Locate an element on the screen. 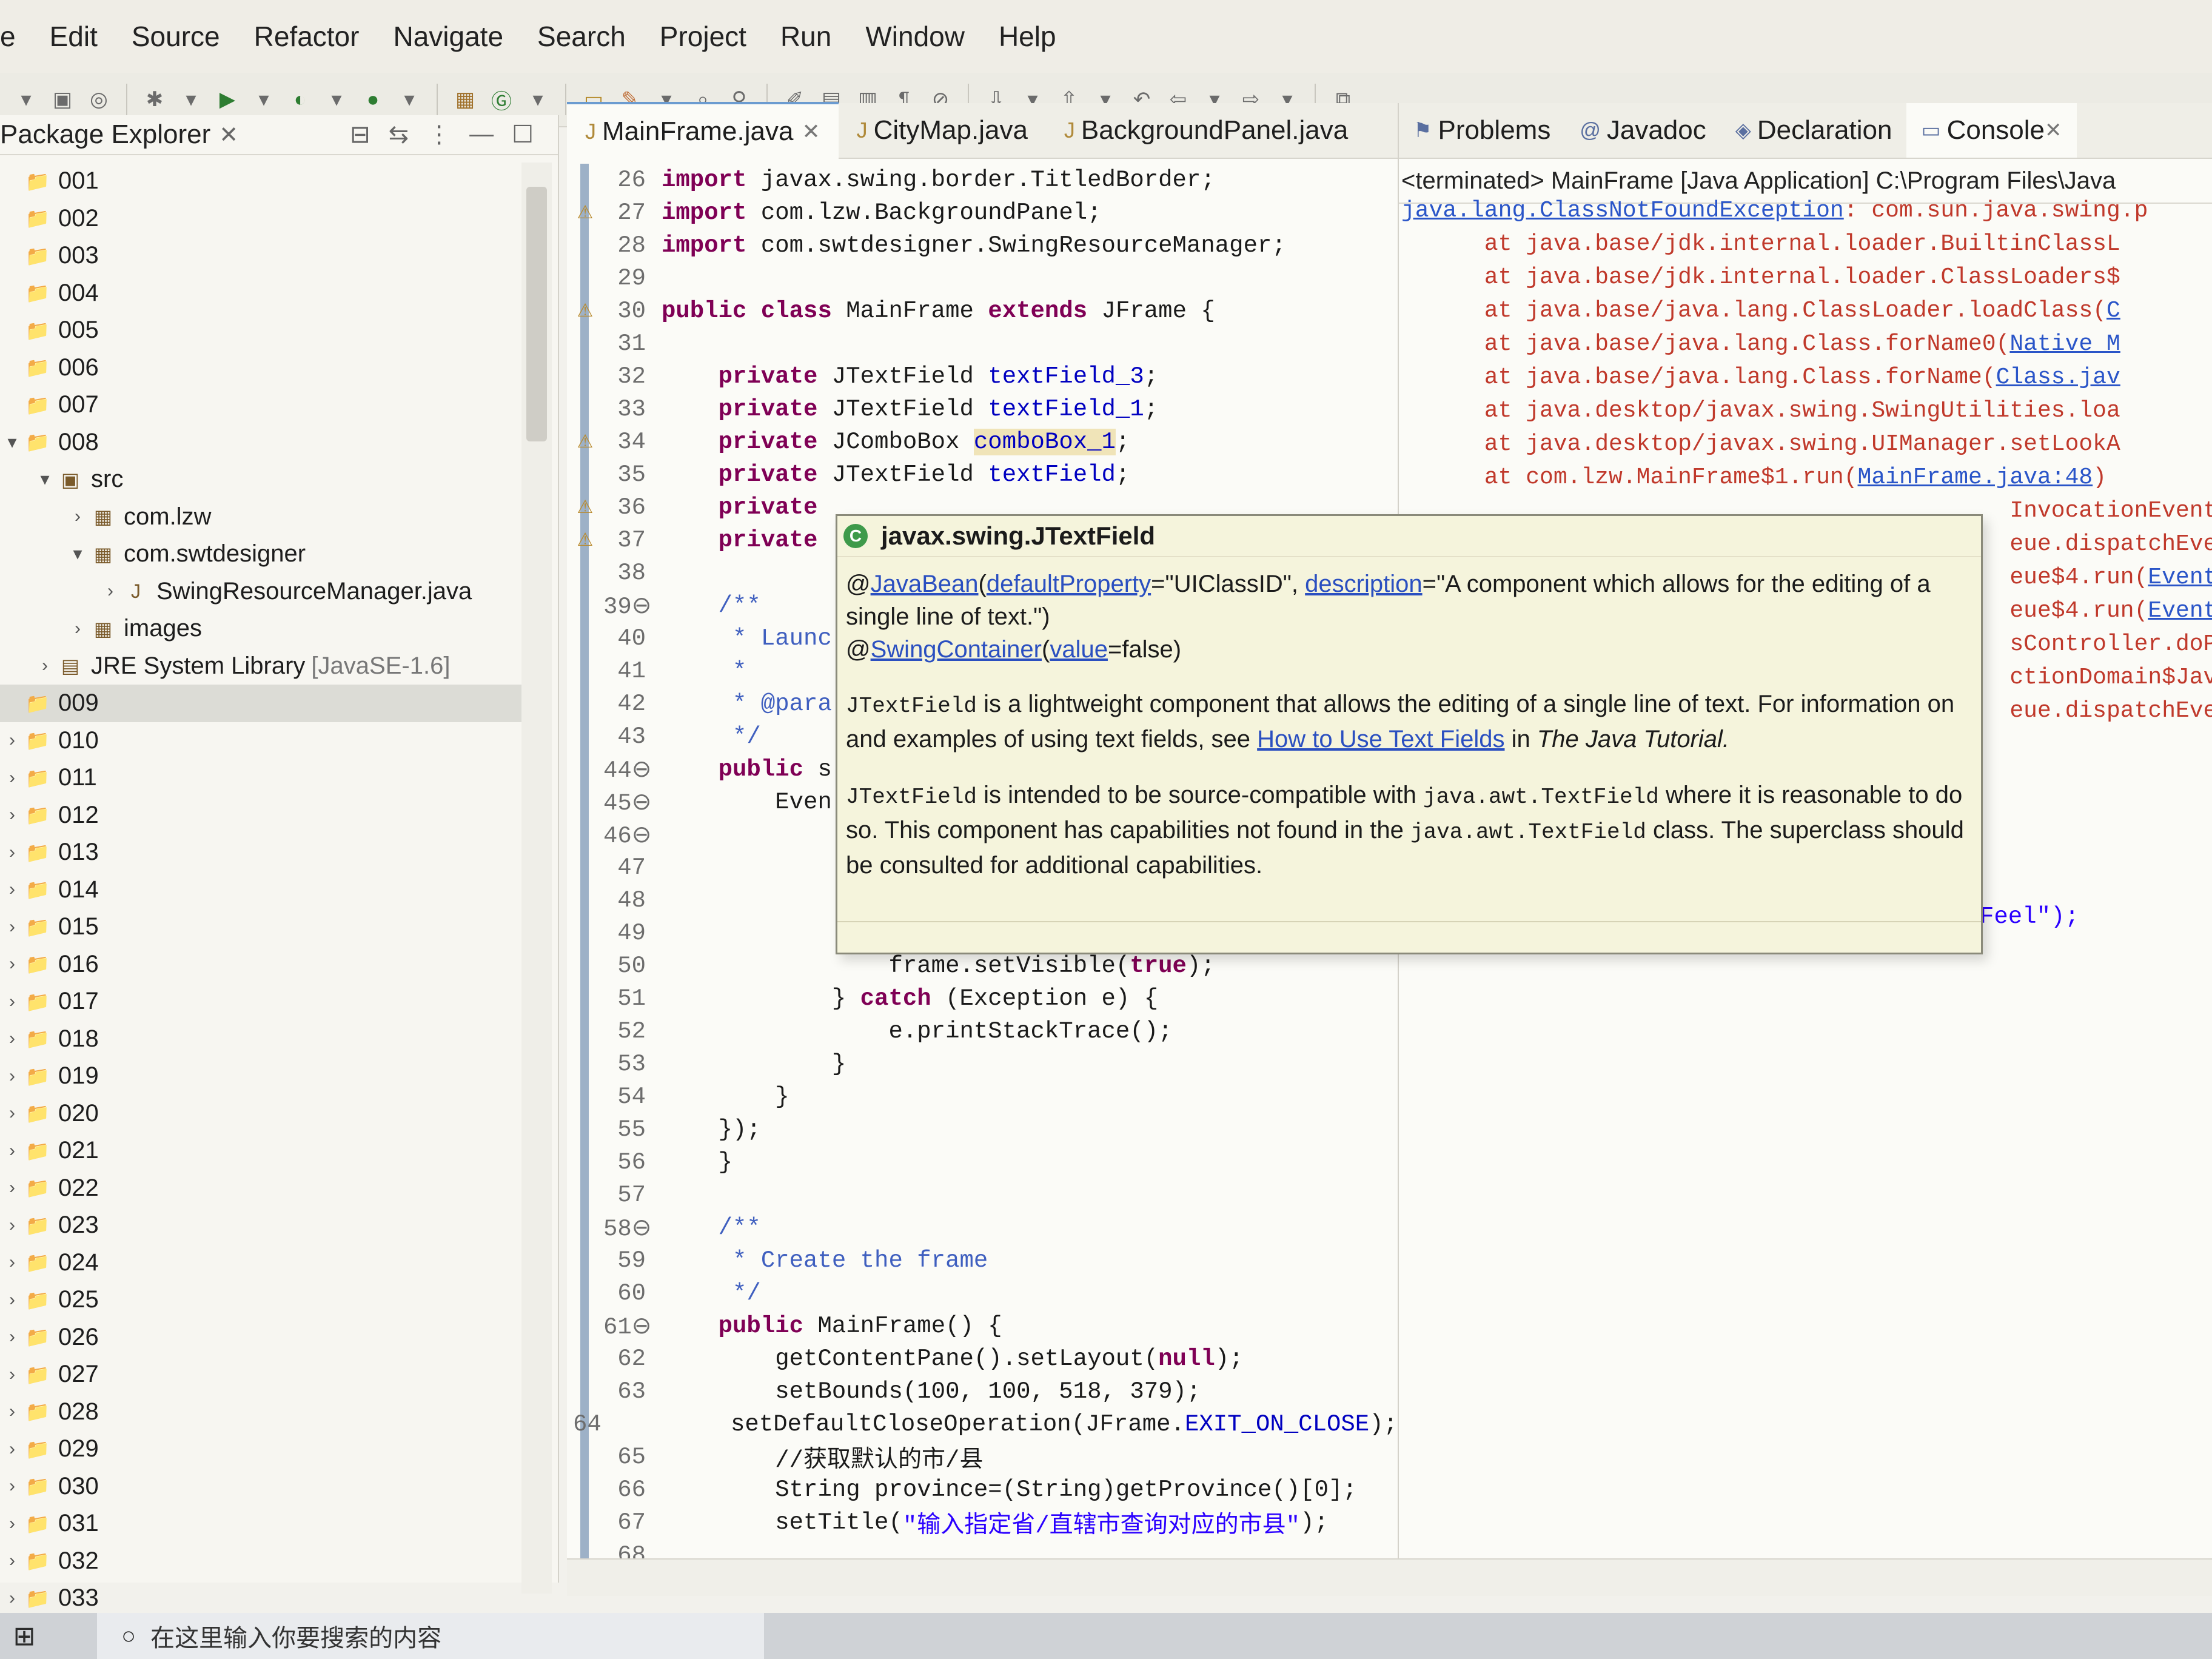 This screenshot has width=2212, height=1659. code-line: 55 }); is located at coordinates (982, 1129).